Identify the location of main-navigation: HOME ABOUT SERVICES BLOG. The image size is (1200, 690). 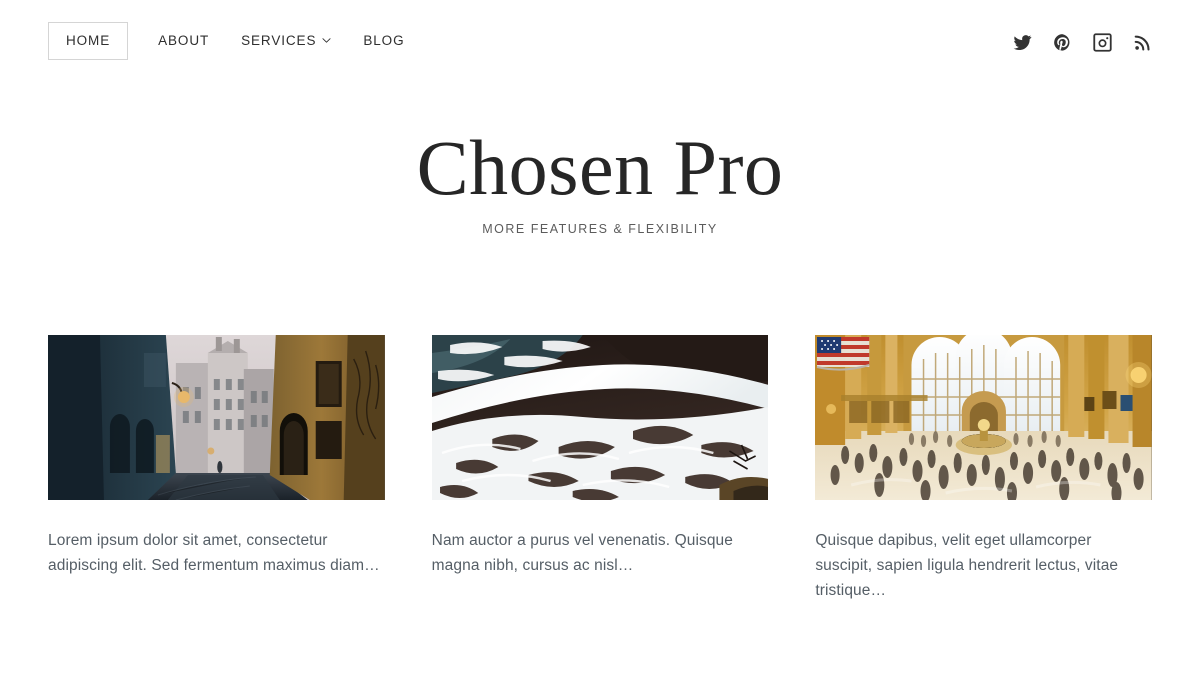
(234, 41).